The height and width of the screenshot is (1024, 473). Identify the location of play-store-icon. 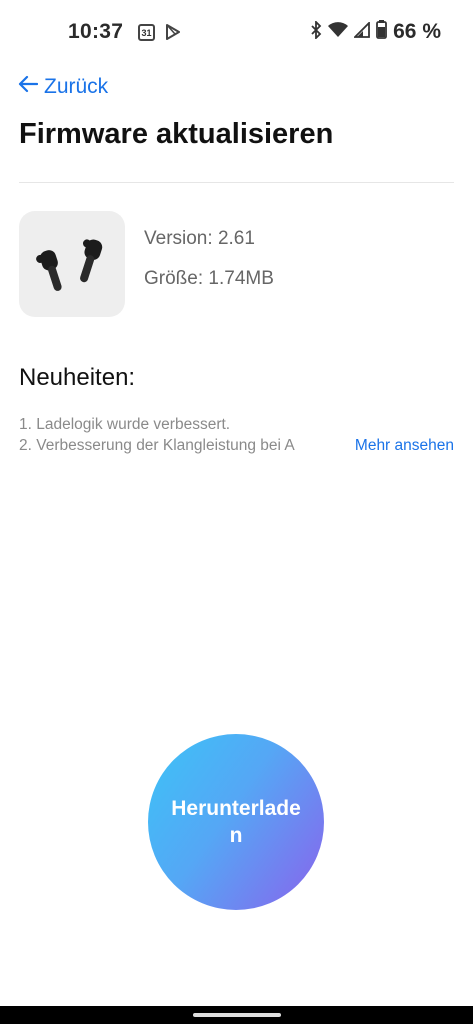
(173, 34).